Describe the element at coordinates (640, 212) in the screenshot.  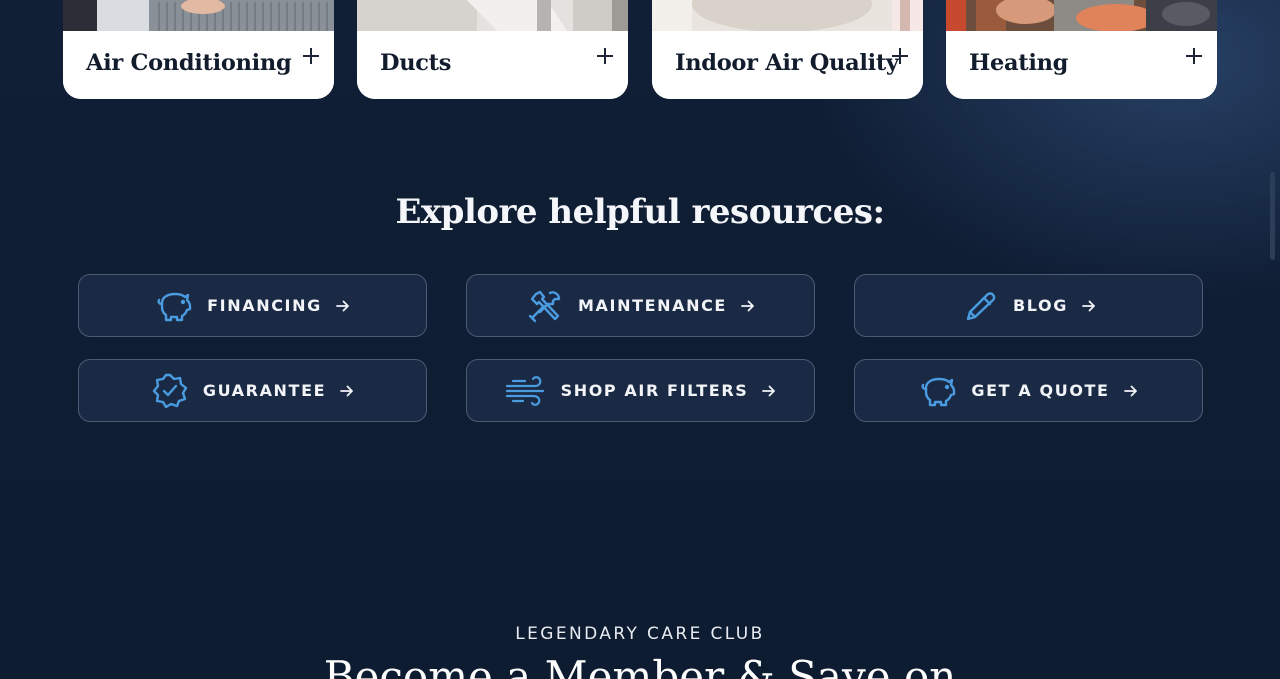
I see `resources-heading: Explore helpful resources:` at that location.